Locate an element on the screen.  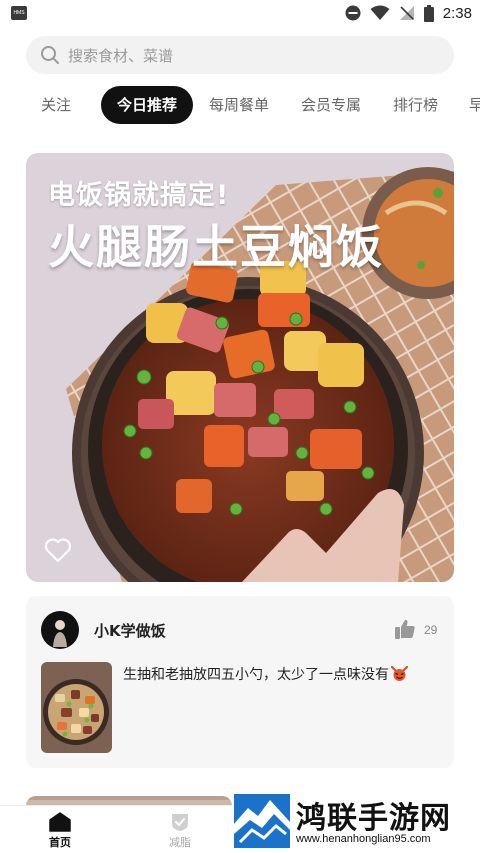
avatar-figure is located at coordinates (60, 633).